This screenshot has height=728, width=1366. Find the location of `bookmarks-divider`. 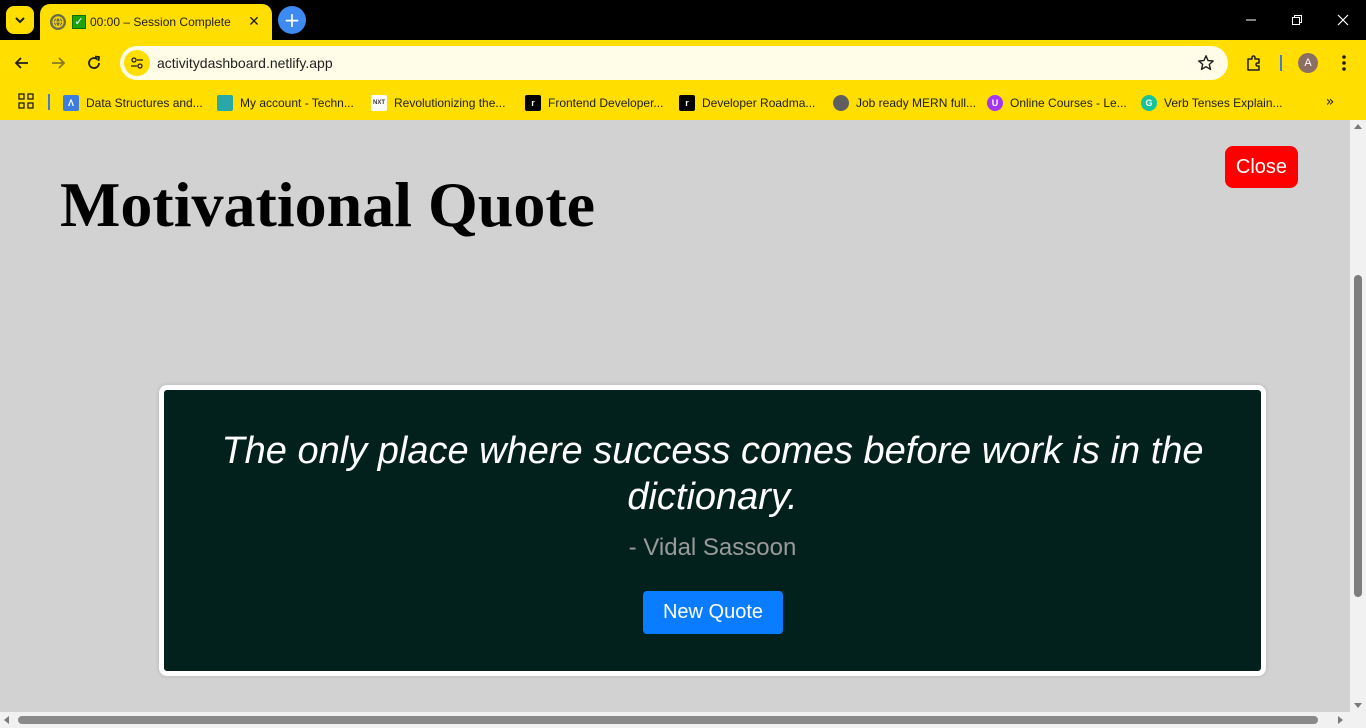

bookmarks-divider is located at coordinates (49, 102).